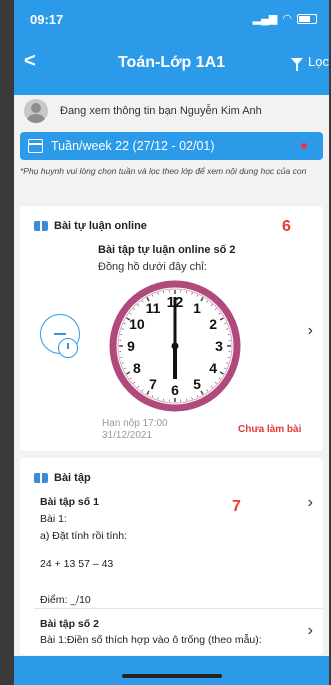 The height and width of the screenshot is (685, 331). Describe the element at coordinates (69, 624) in the screenshot. I see `item2-title: Bài tập số 2` at that location.